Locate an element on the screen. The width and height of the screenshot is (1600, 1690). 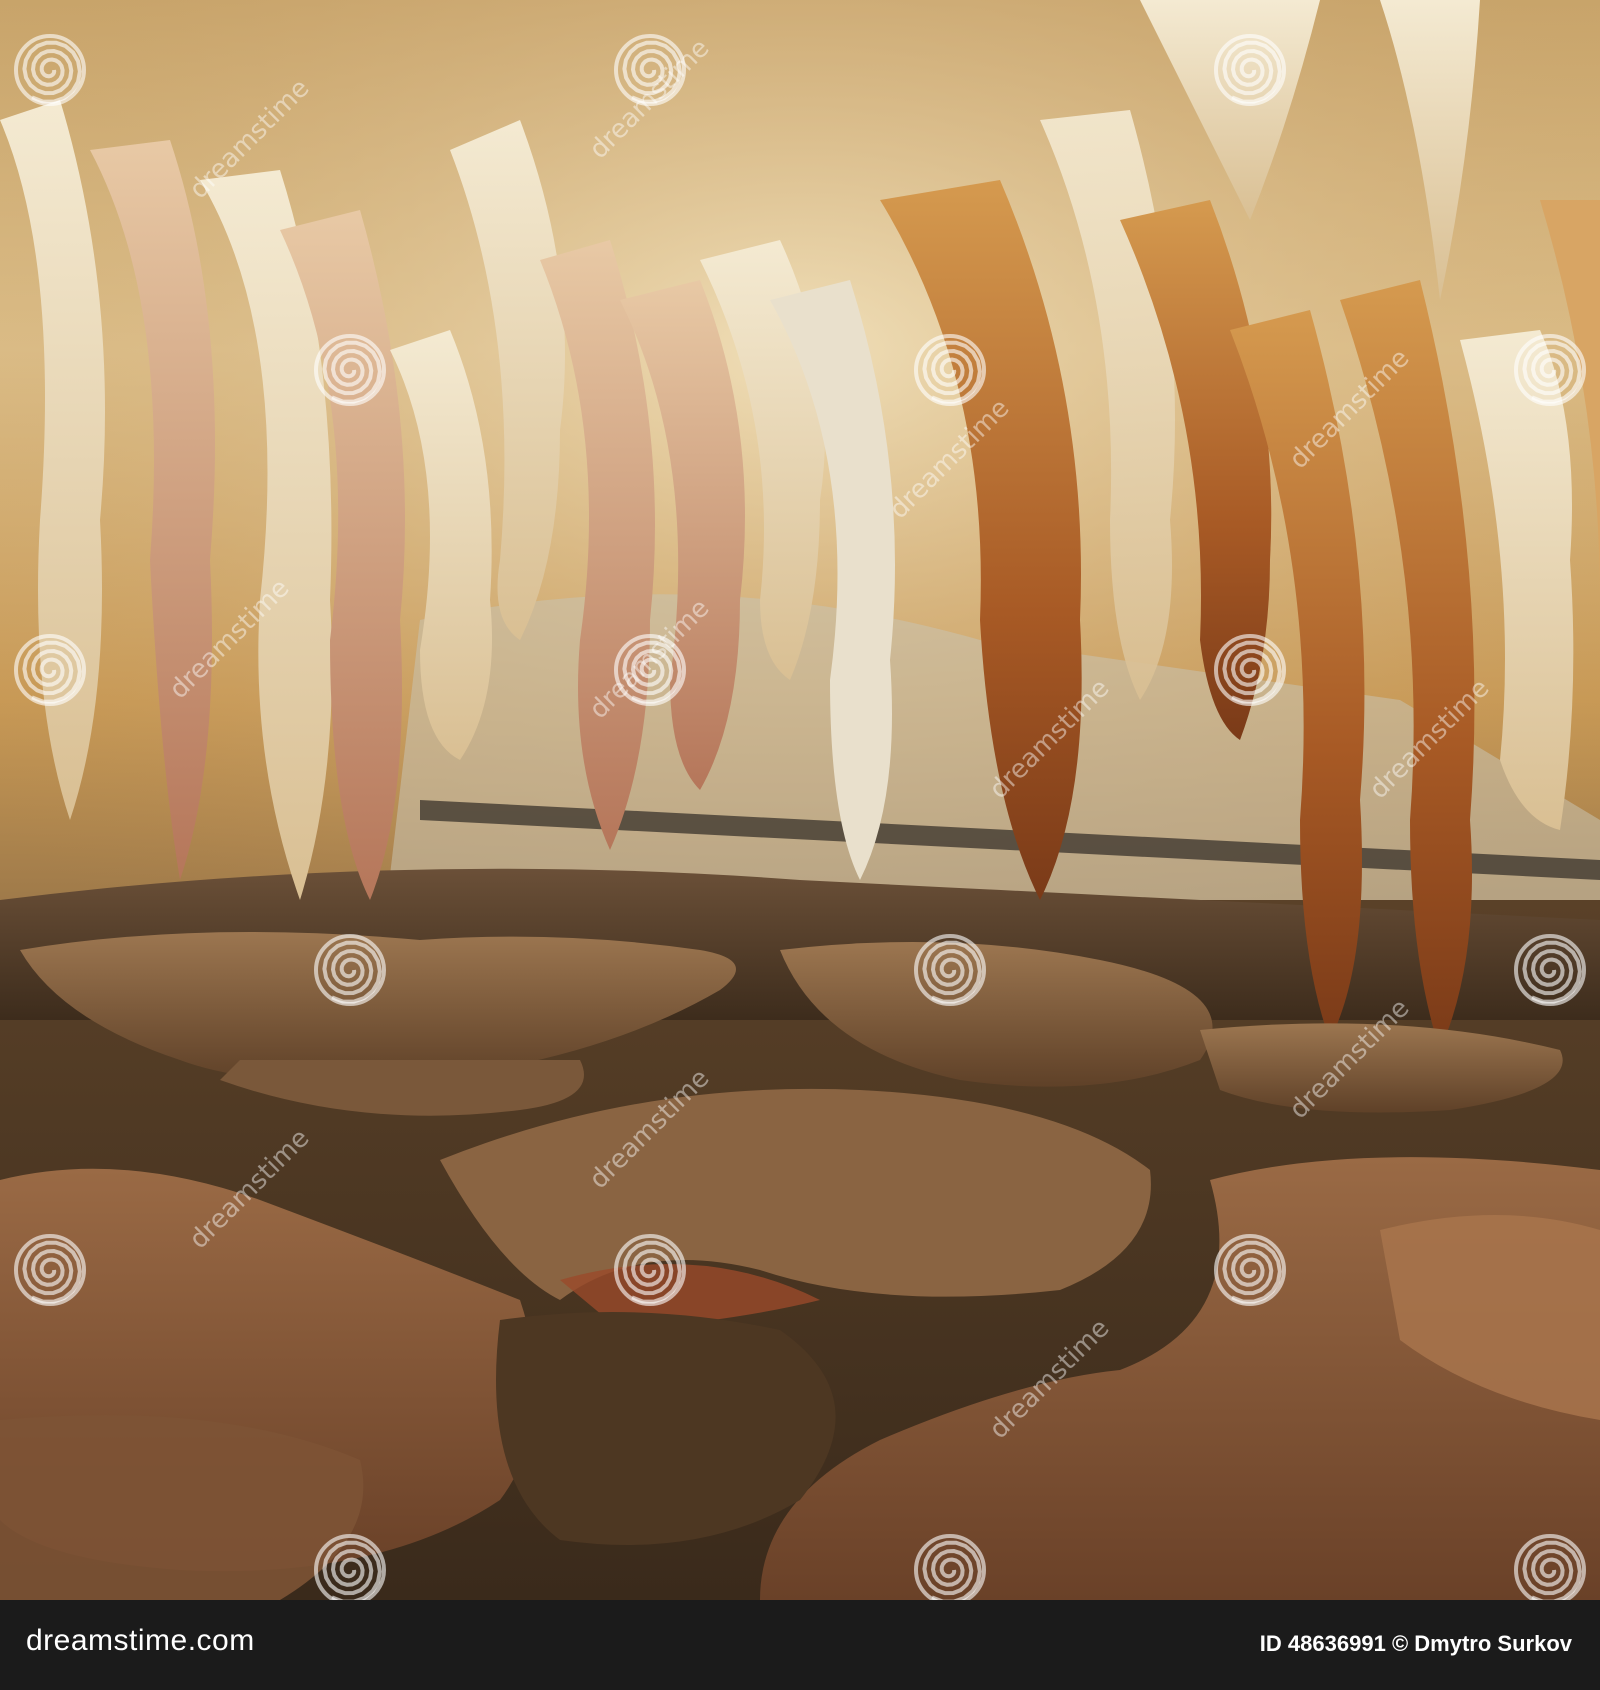
author-name: Dmytro Surkov is located at coordinates (1493, 1643).